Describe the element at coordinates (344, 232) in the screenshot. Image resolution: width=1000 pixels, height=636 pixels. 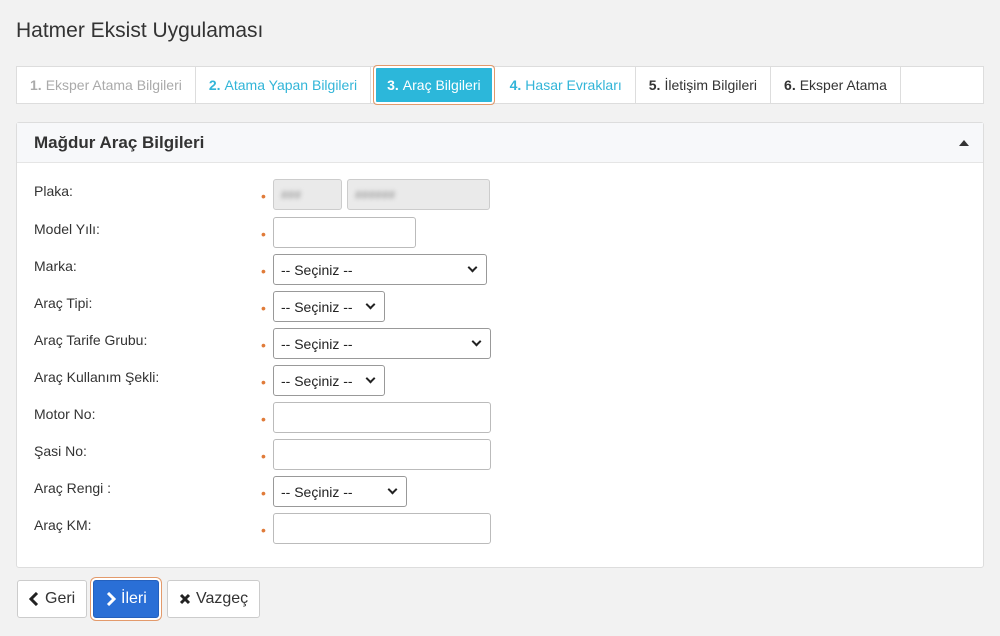
I see `model-year-input` at that location.